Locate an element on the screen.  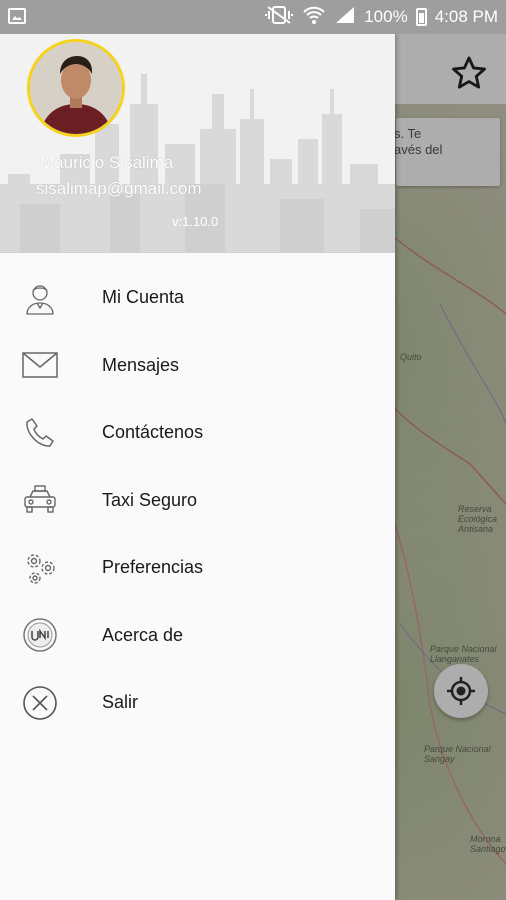
menu-item-label: Preferencias is located at coordinates (153, 567).